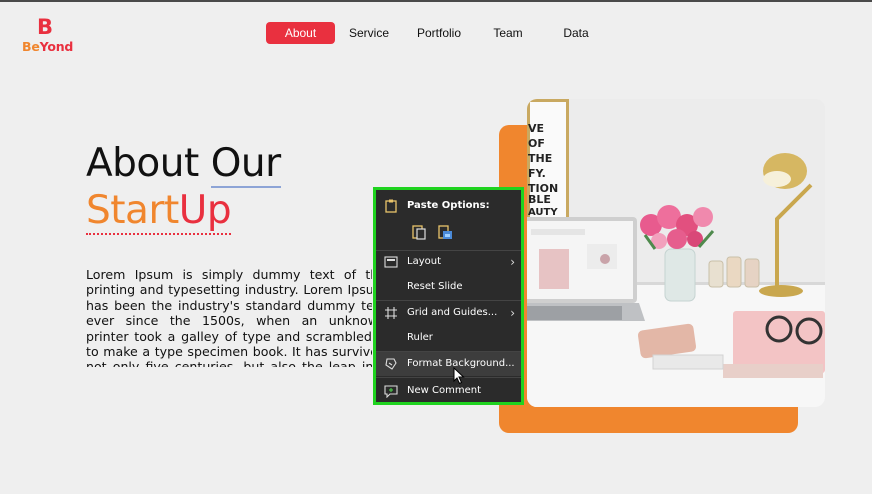 The height and width of the screenshot is (494, 872). What do you see at coordinates (245, 164) in the screenshot?
I see `title-our: Our` at bounding box center [245, 164].